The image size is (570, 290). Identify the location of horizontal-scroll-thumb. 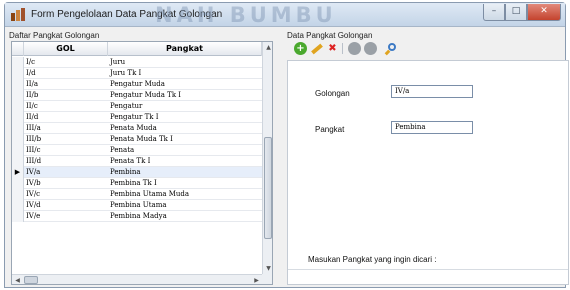
(31, 280).